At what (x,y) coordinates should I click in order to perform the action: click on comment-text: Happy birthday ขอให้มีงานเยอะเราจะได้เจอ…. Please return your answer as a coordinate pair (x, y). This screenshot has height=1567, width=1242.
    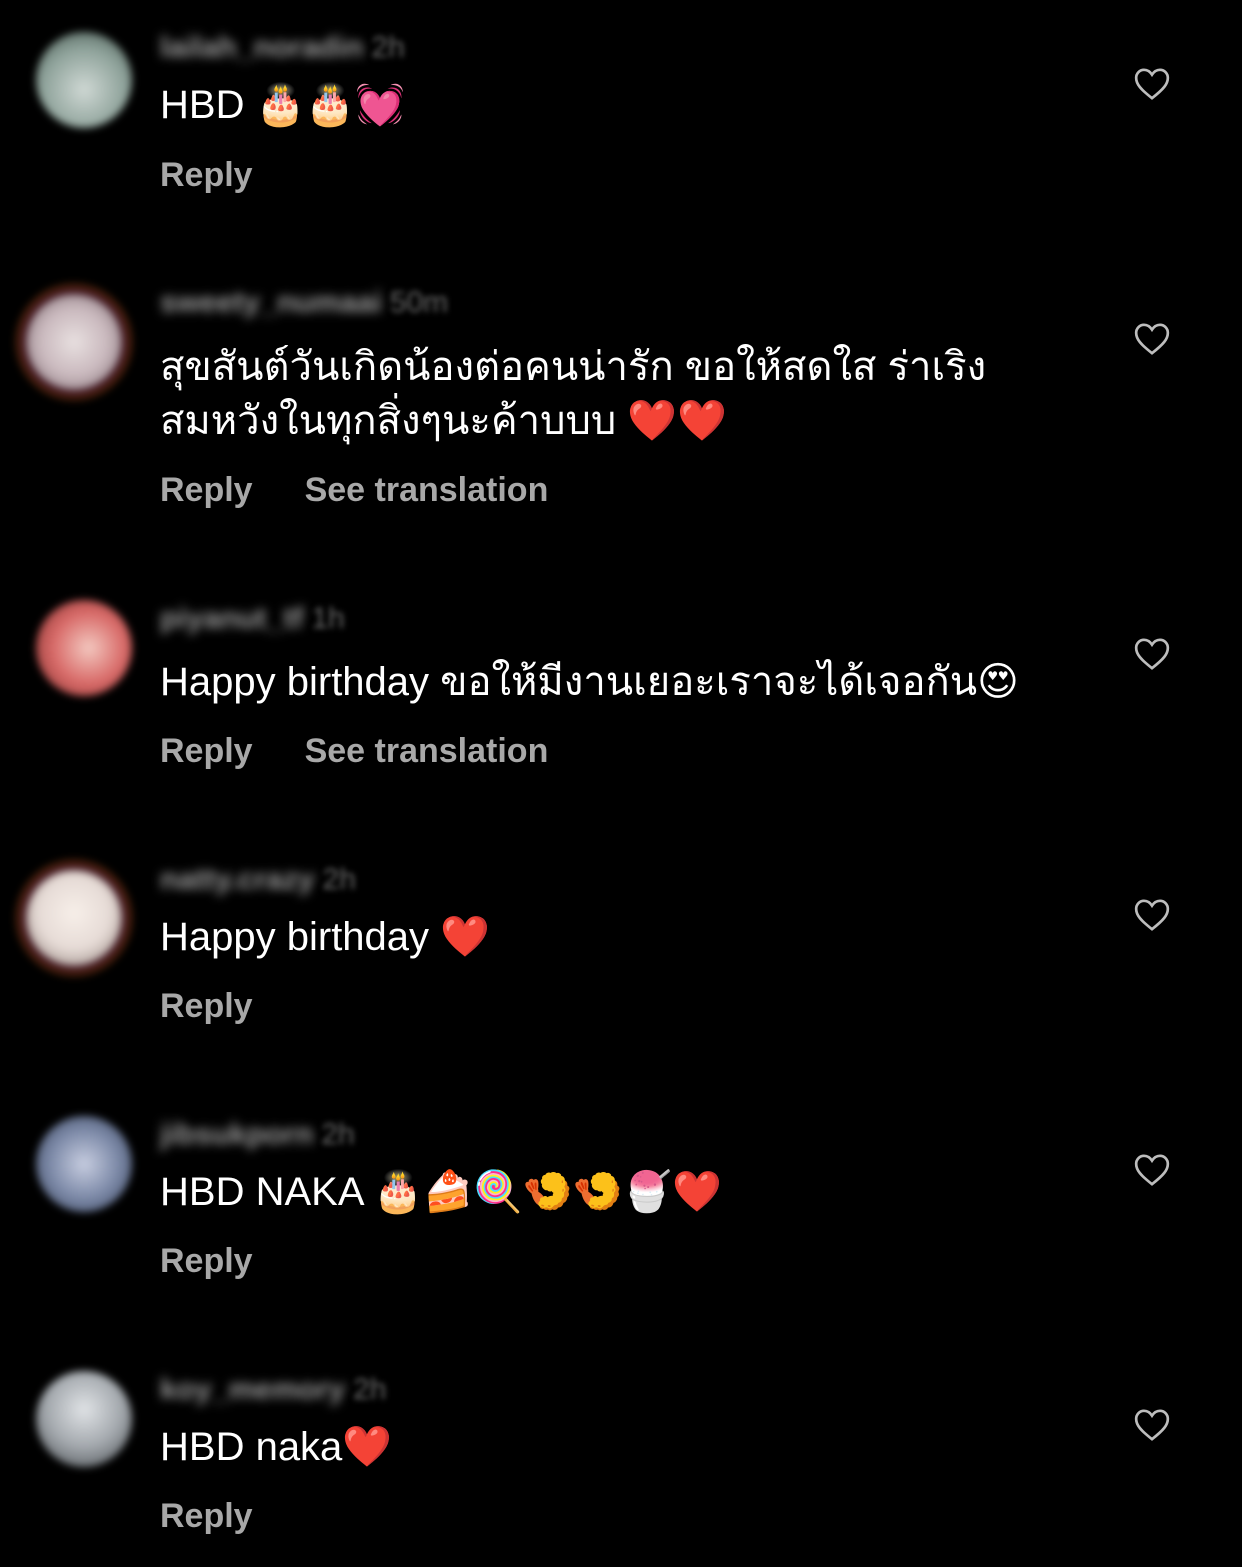
    Looking at the image, I should click on (589, 682).